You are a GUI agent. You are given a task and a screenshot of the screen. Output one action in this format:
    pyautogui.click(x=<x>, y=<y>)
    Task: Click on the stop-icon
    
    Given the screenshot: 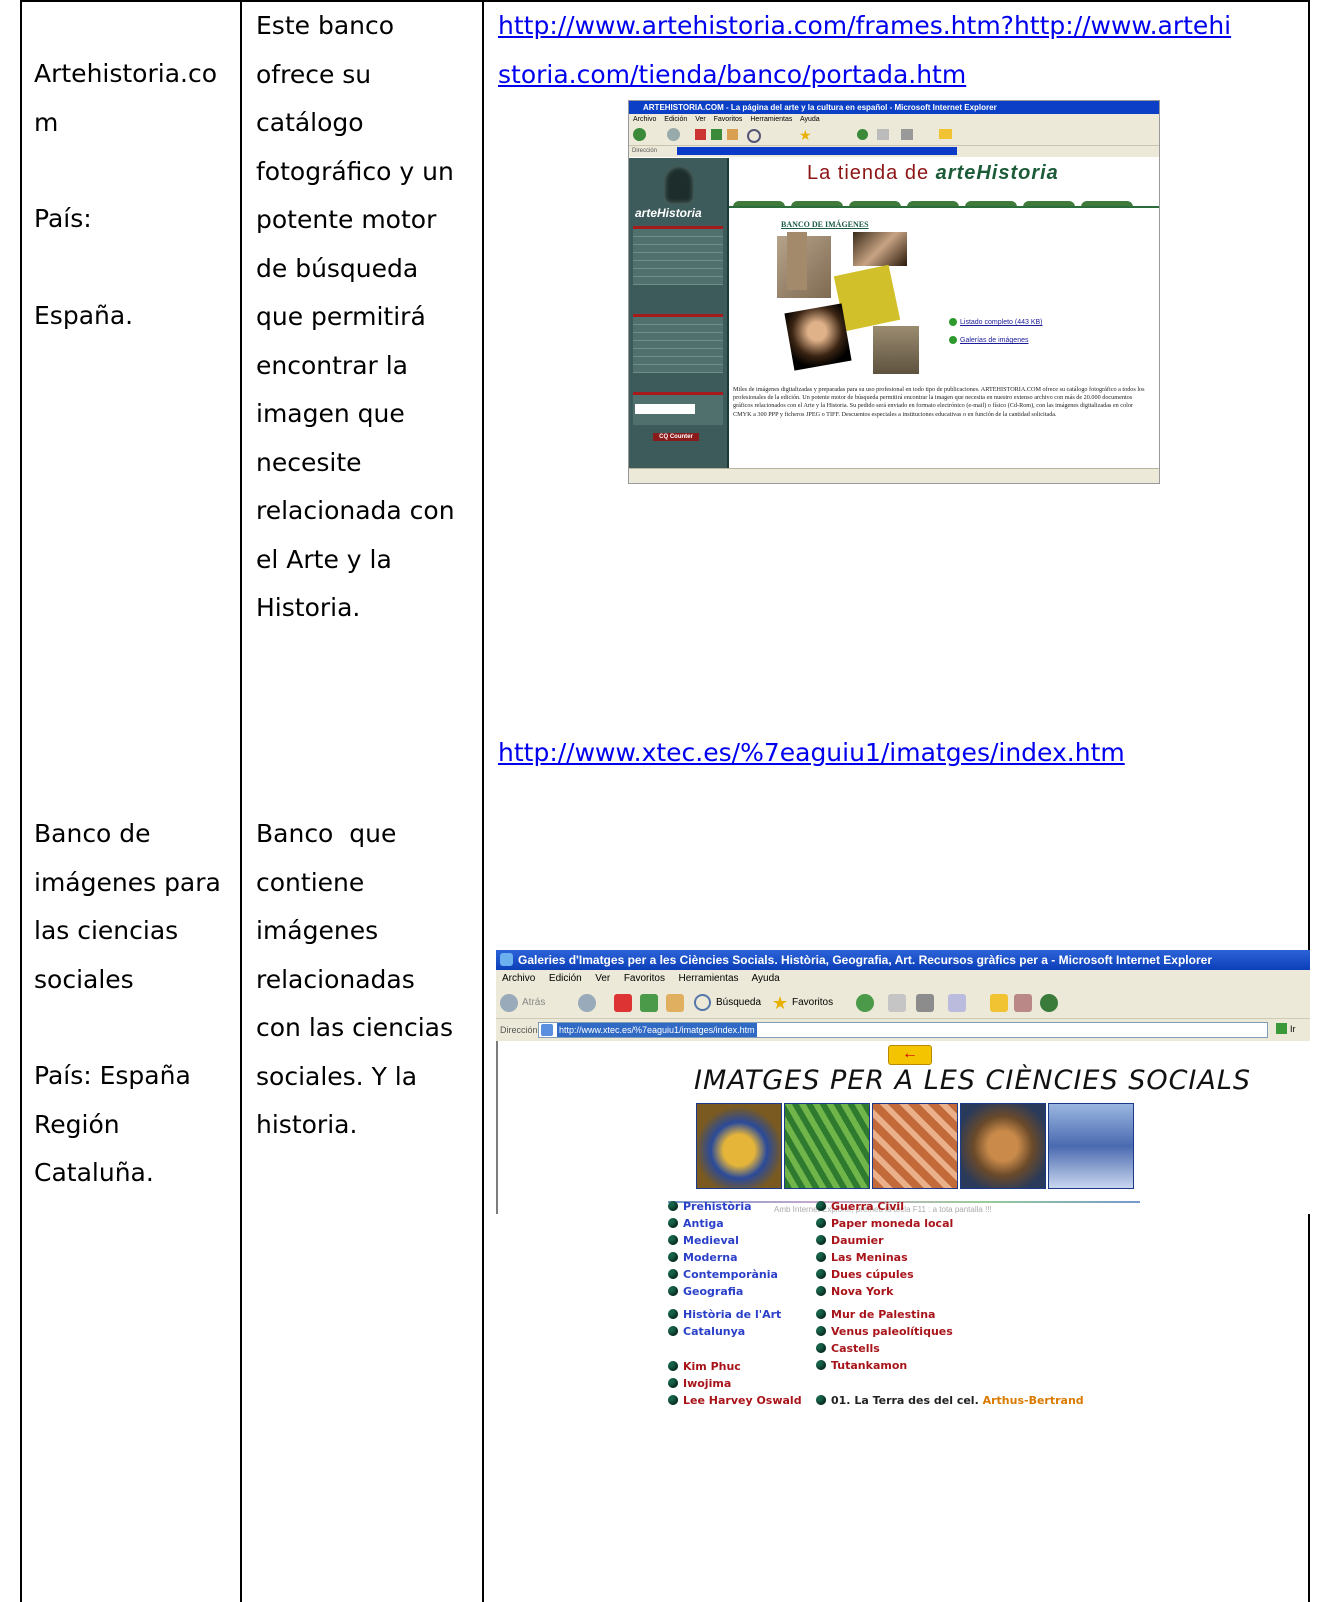 What is the action you would take?
    pyautogui.click(x=623, y=1003)
    